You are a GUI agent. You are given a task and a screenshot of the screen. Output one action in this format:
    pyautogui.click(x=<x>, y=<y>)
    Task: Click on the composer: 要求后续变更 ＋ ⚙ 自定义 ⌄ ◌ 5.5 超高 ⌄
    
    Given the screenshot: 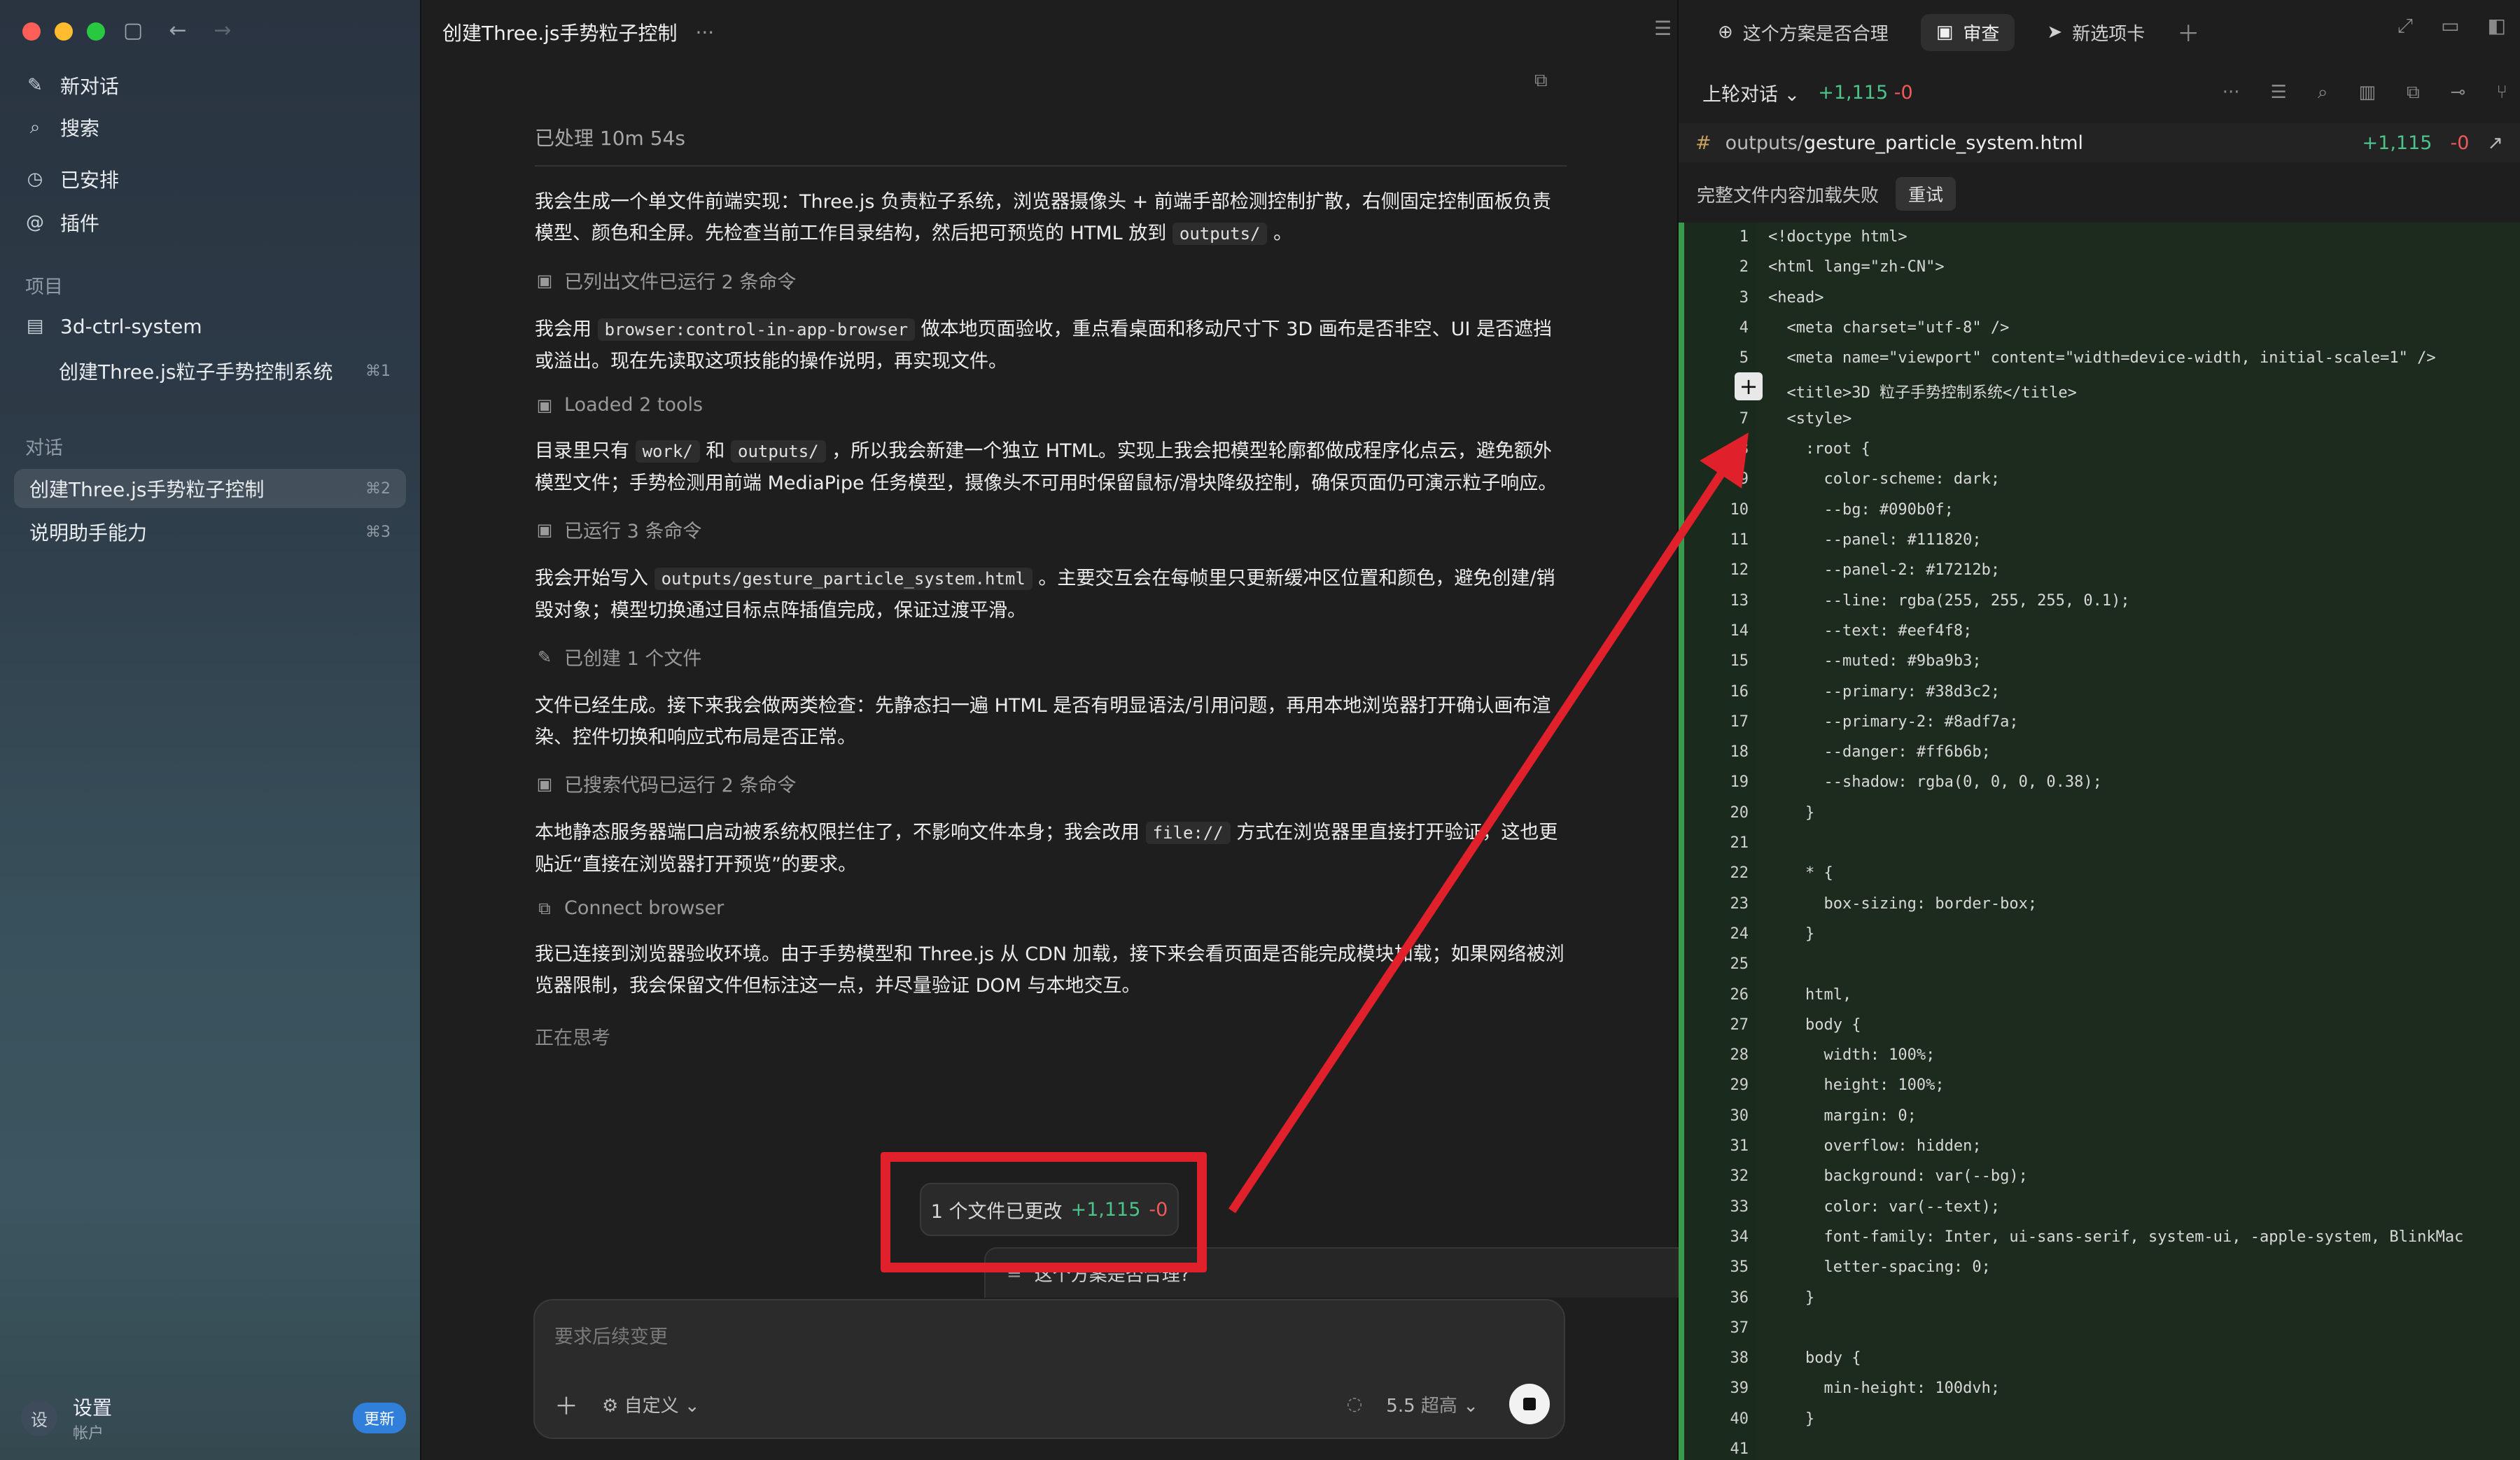 What is the action you would take?
    pyautogui.click(x=1049, y=1369)
    